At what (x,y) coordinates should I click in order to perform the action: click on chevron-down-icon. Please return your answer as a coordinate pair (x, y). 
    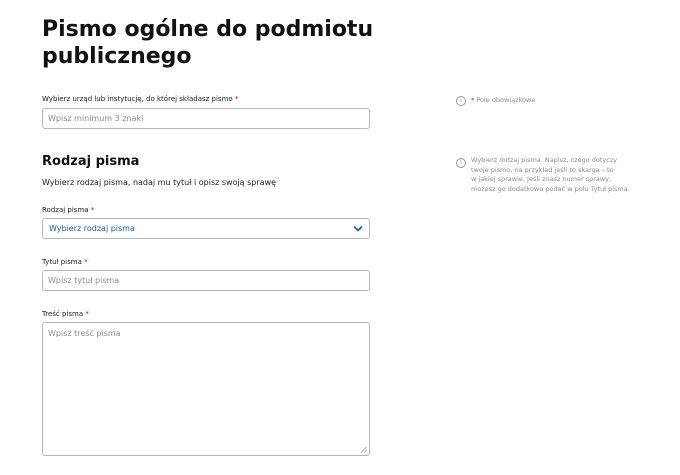
    Looking at the image, I should click on (358, 228).